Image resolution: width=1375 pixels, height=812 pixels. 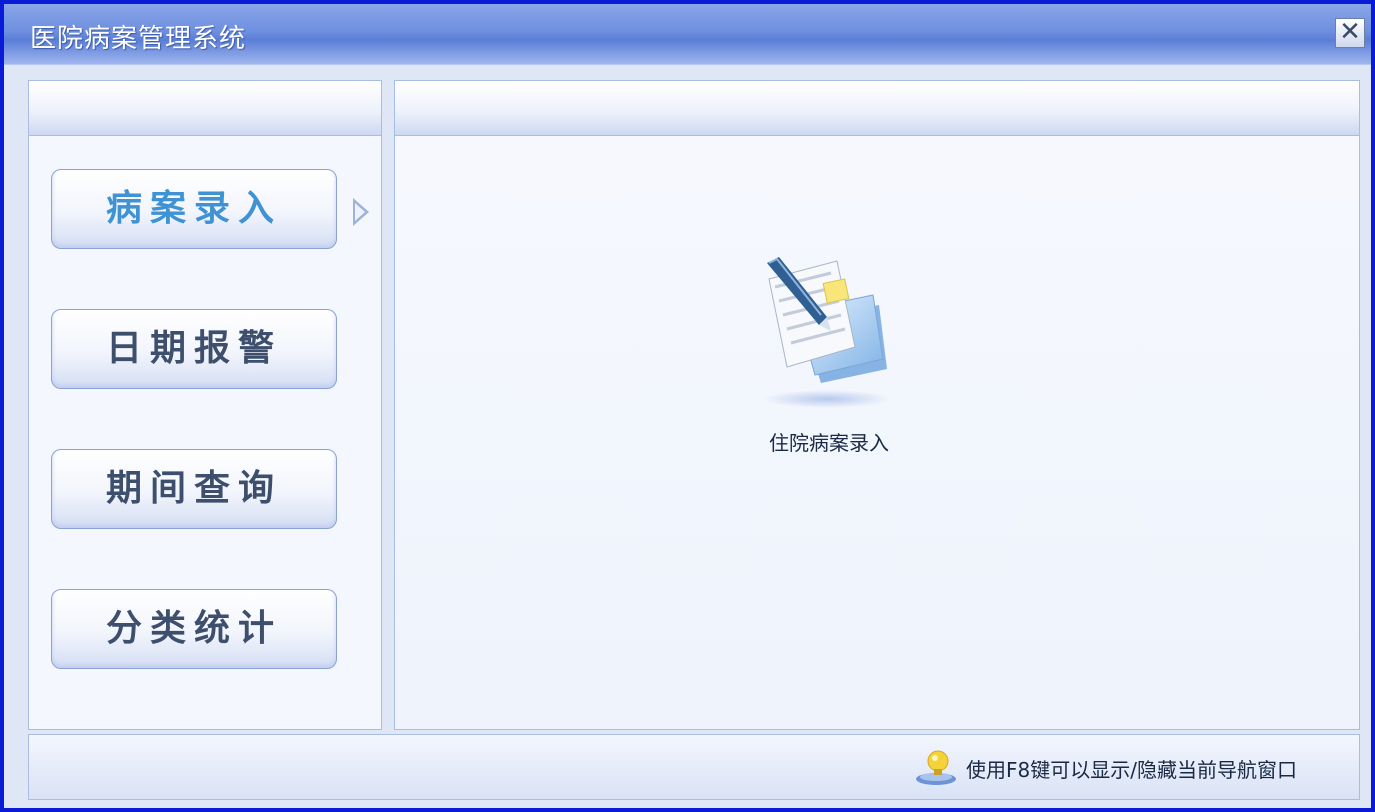 What do you see at coordinates (1131, 769) in the screenshot?
I see `navigation-hint-text: 使用F8键可以显示/隐藏当前导航窗口` at bounding box center [1131, 769].